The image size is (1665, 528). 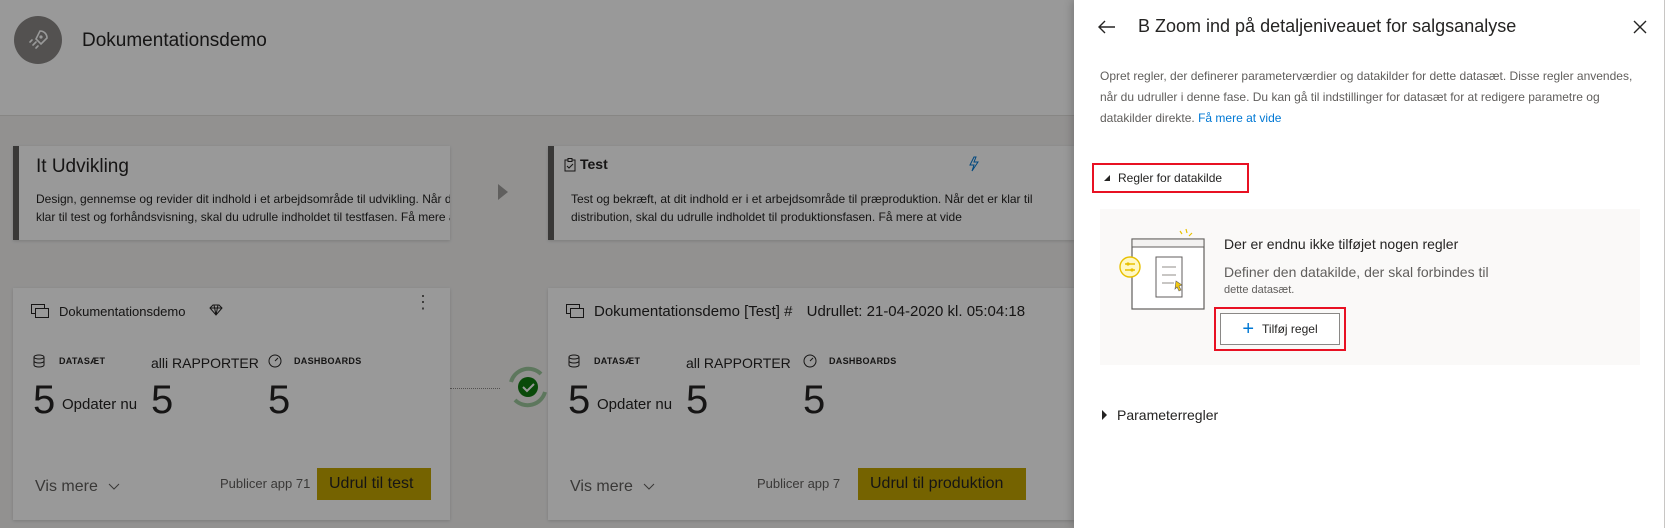 I want to click on datasource-rules-toggle: Regler for datakilde, so click(x=1170, y=178).